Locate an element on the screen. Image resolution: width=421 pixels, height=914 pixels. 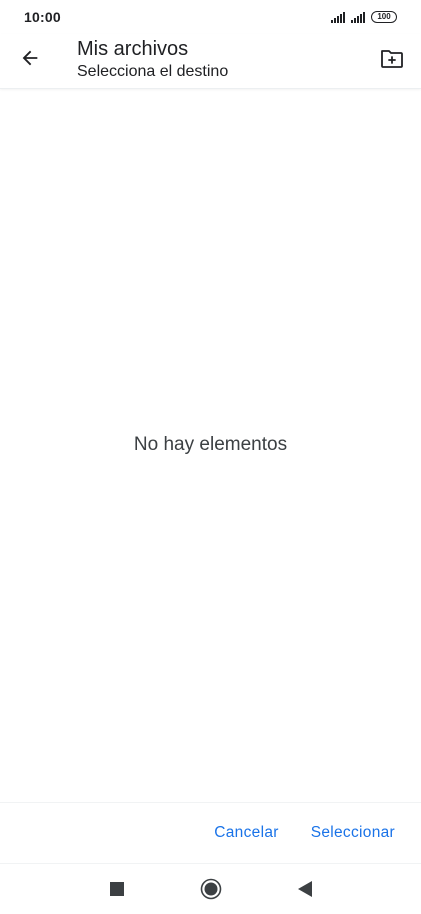
cancel-button: Cancelar is located at coordinates (246, 833).